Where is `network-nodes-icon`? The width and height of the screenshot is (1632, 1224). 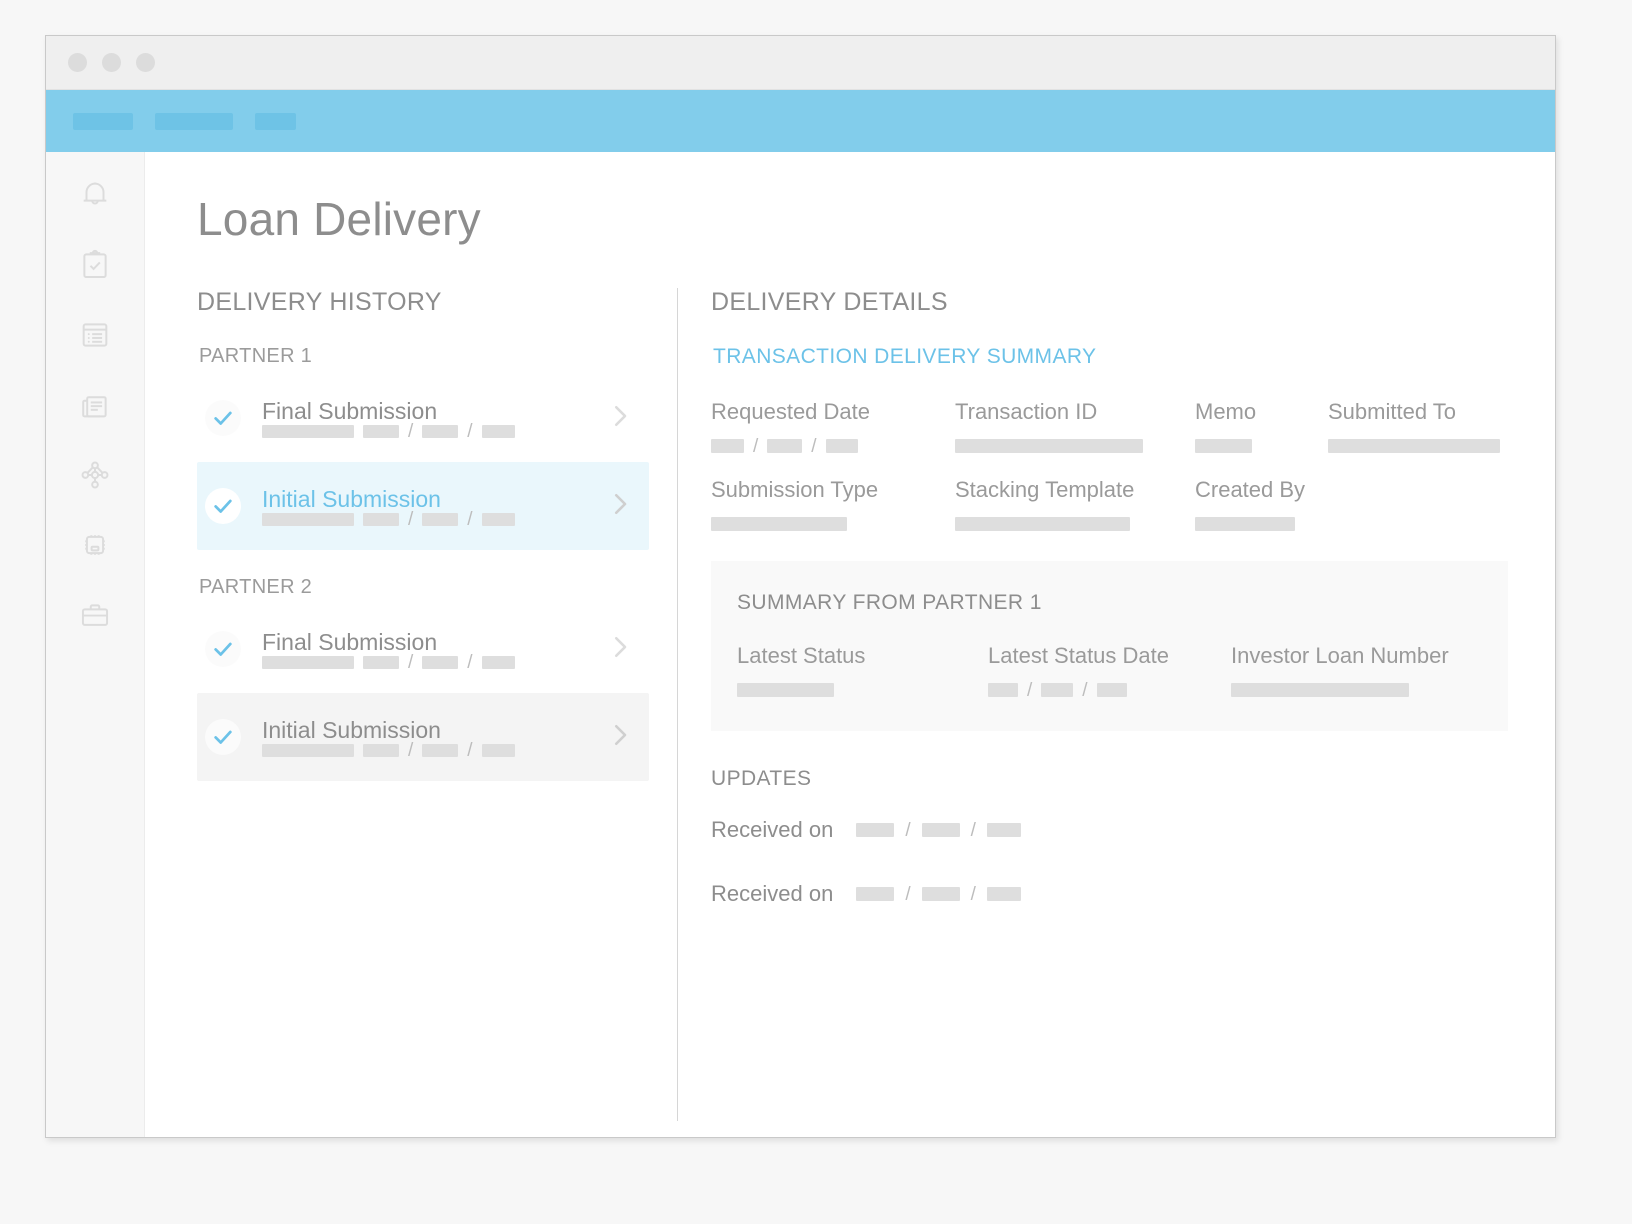 network-nodes-icon is located at coordinates (95, 475).